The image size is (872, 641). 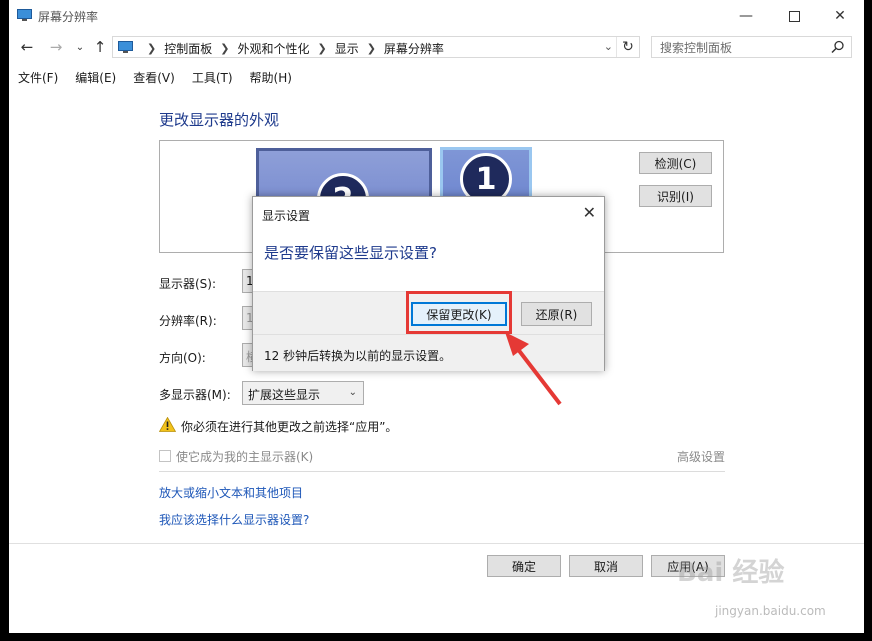 What do you see at coordinates (165, 456) in the screenshot?
I see `primary-display-checkbox` at bounding box center [165, 456].